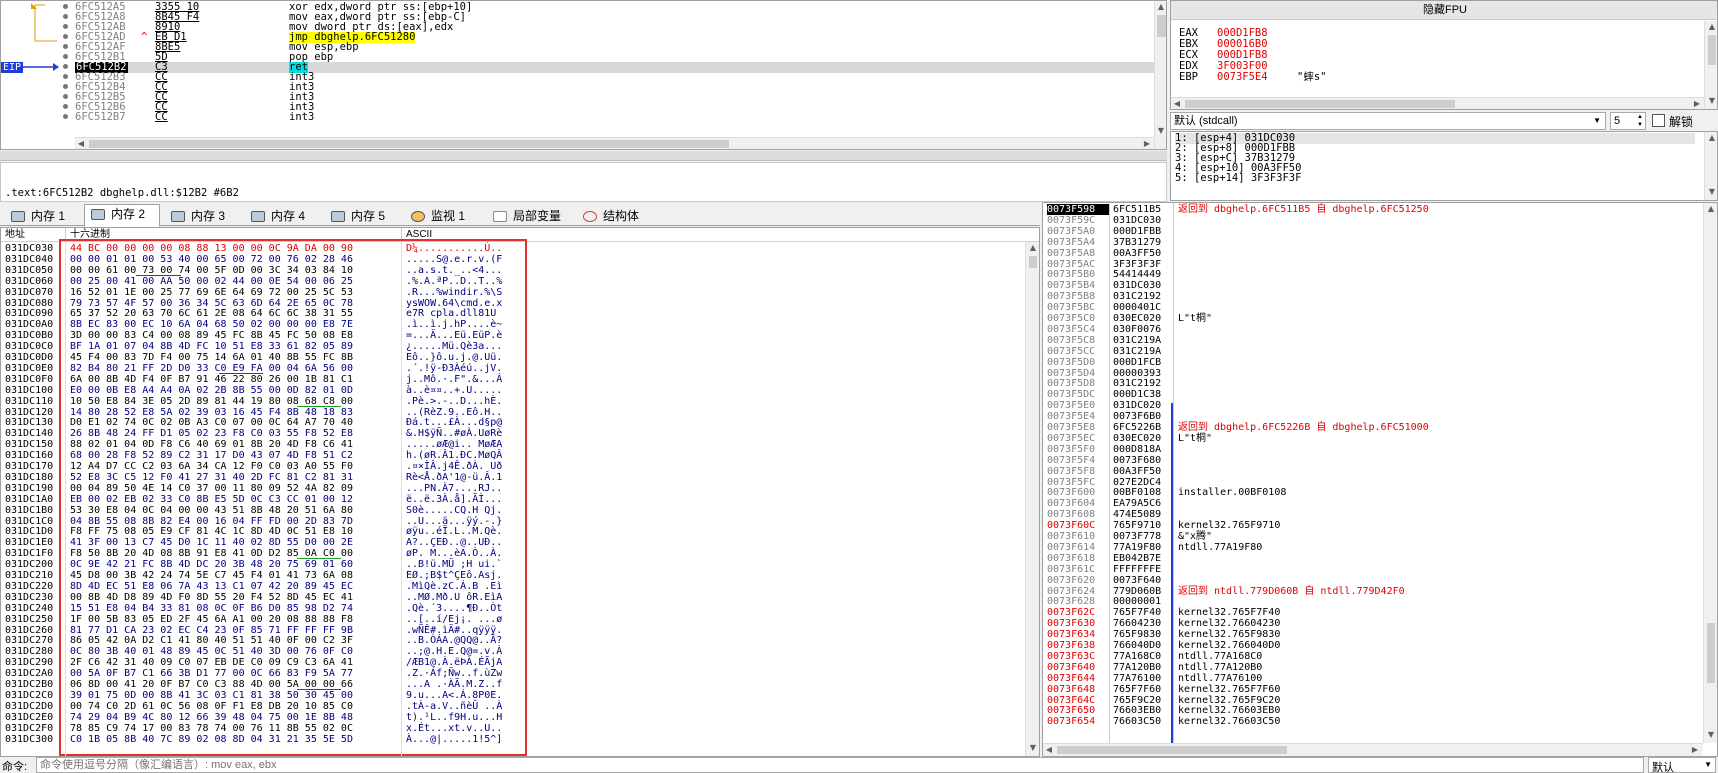 This screenshot has width=1718, height=773. What do you see at coordinates (1137, 285) in the screenshot?
I see `stack-value: 031DC030` at bounding box center [1137, 285].